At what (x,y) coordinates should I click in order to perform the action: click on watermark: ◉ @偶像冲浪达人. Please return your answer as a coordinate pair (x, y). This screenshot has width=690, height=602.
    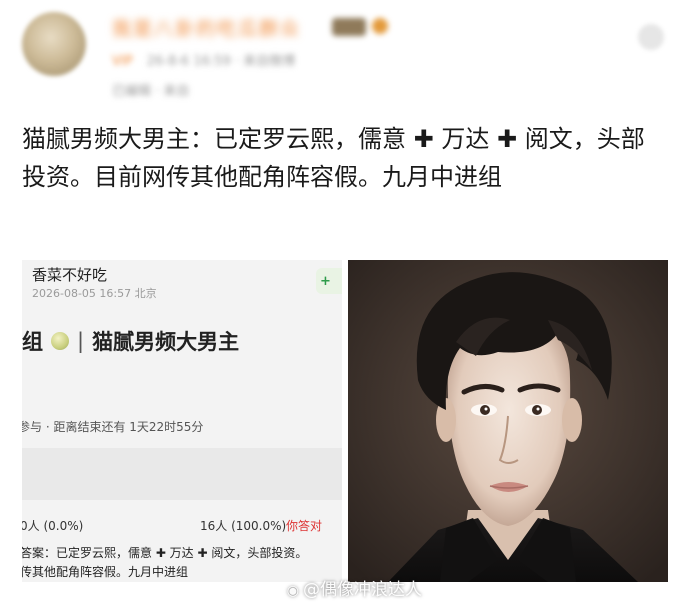
    Looking at the image, I should click on (354, 587).